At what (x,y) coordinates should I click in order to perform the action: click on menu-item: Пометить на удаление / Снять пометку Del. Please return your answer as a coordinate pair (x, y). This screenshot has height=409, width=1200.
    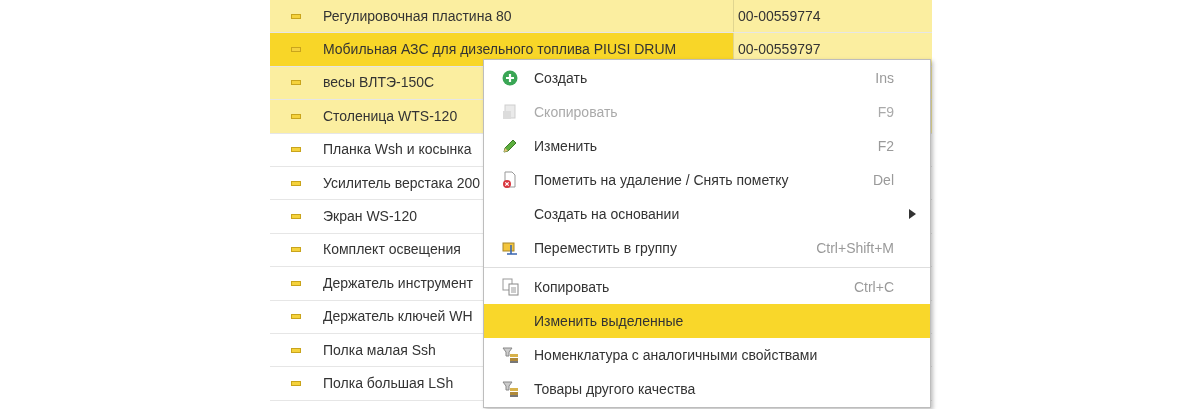
    Looking at the image, I should click on (707, 180).